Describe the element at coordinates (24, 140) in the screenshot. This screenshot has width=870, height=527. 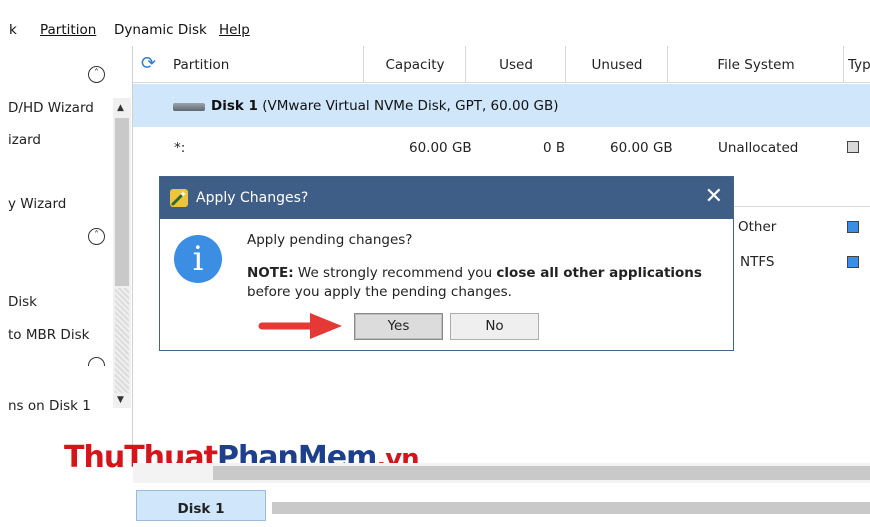
I see `left-item-wizard: izard` at that location.